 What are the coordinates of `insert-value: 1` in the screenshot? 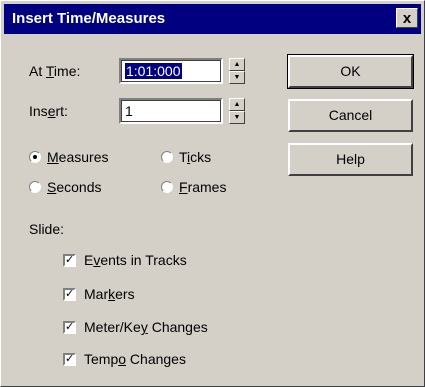 It's located at (129, 111).